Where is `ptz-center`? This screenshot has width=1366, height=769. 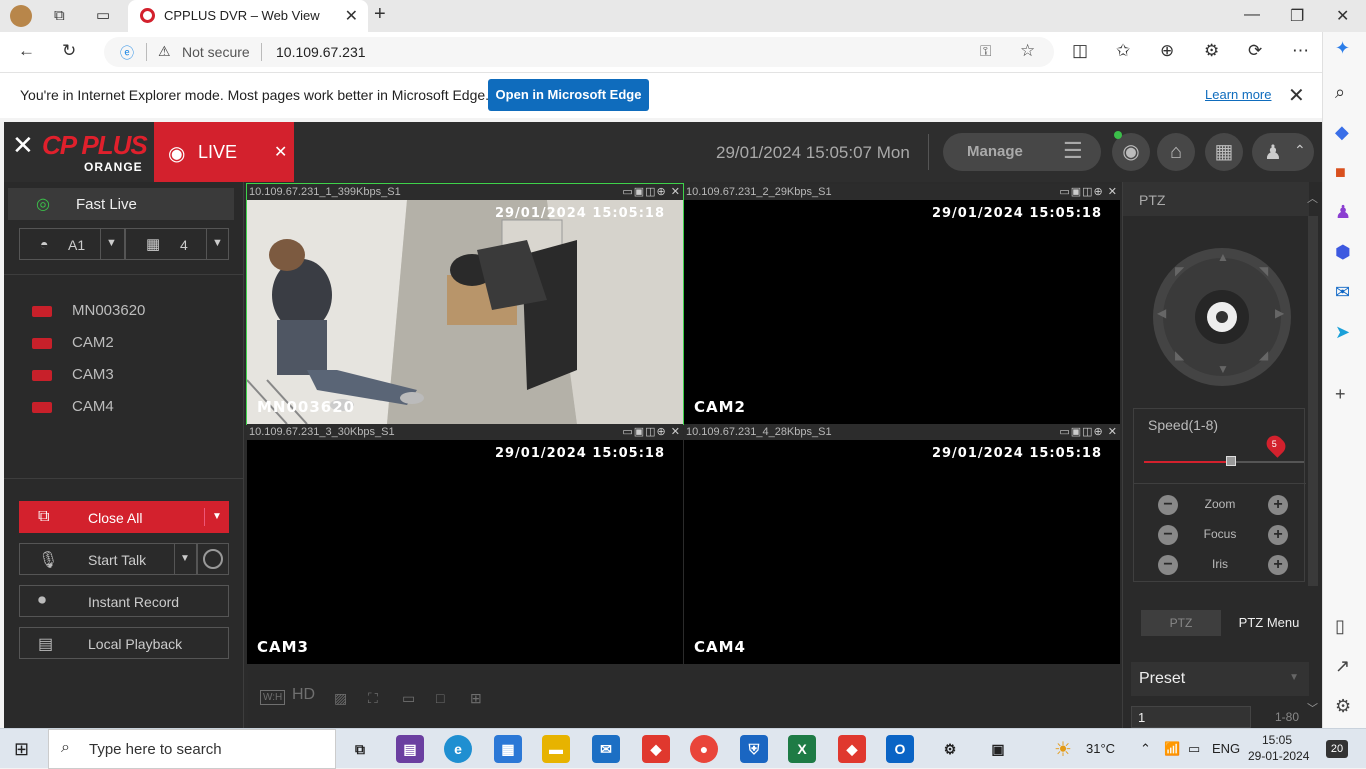
ptz-center is located at coordinates (1222, 317).